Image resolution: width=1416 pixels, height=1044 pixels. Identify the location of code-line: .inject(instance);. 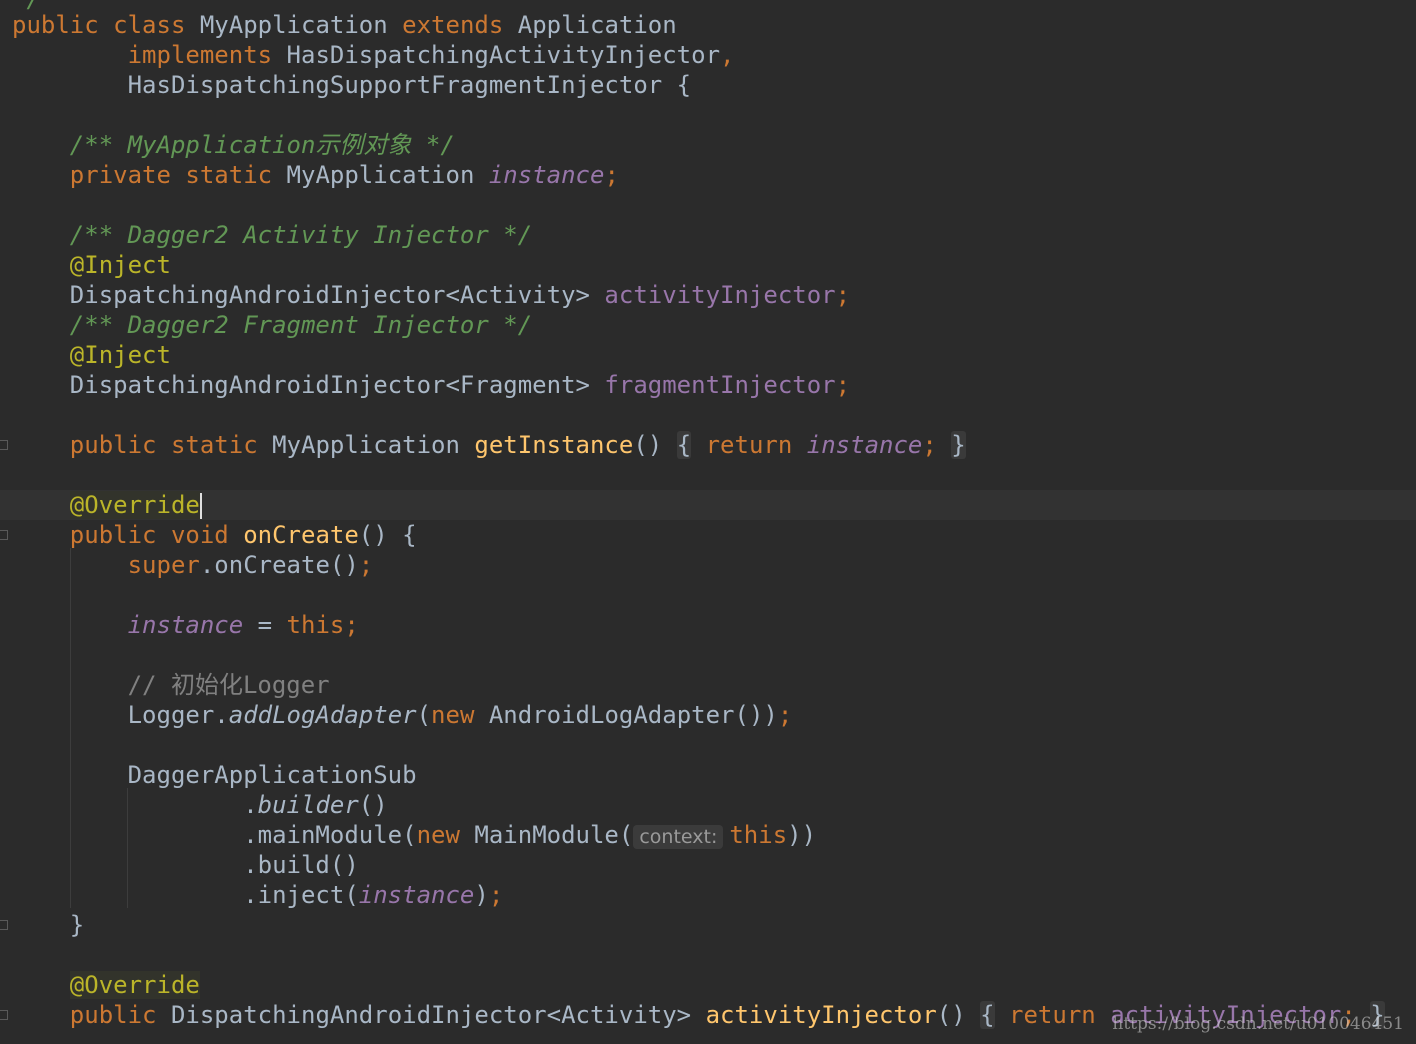
(257, 895).